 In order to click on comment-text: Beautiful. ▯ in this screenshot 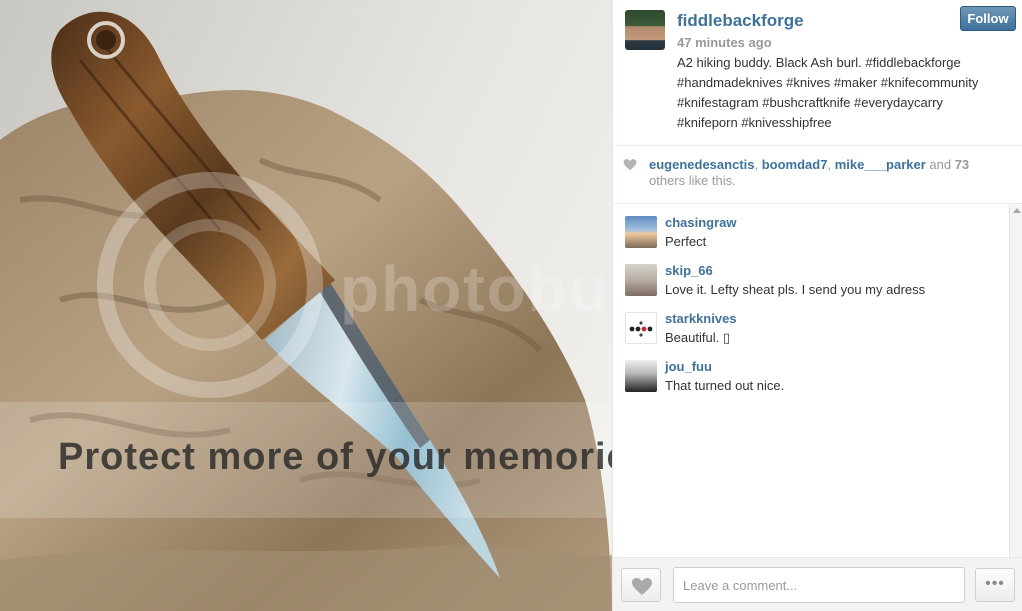, I will do `click(697, 337)`.